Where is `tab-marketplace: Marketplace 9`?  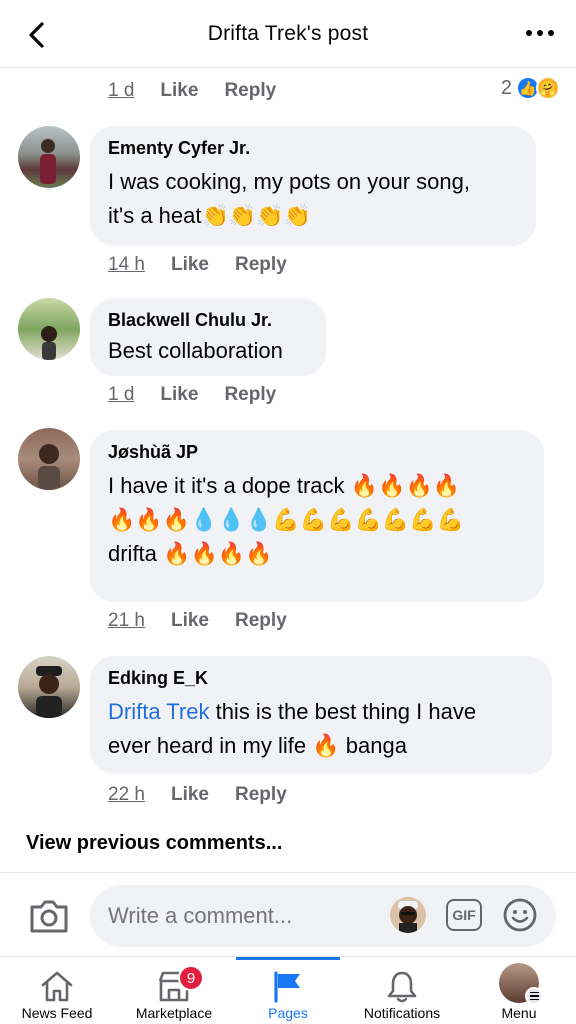 tab-marketplace: Marketplace 9 is located at coordinates (174, 990).